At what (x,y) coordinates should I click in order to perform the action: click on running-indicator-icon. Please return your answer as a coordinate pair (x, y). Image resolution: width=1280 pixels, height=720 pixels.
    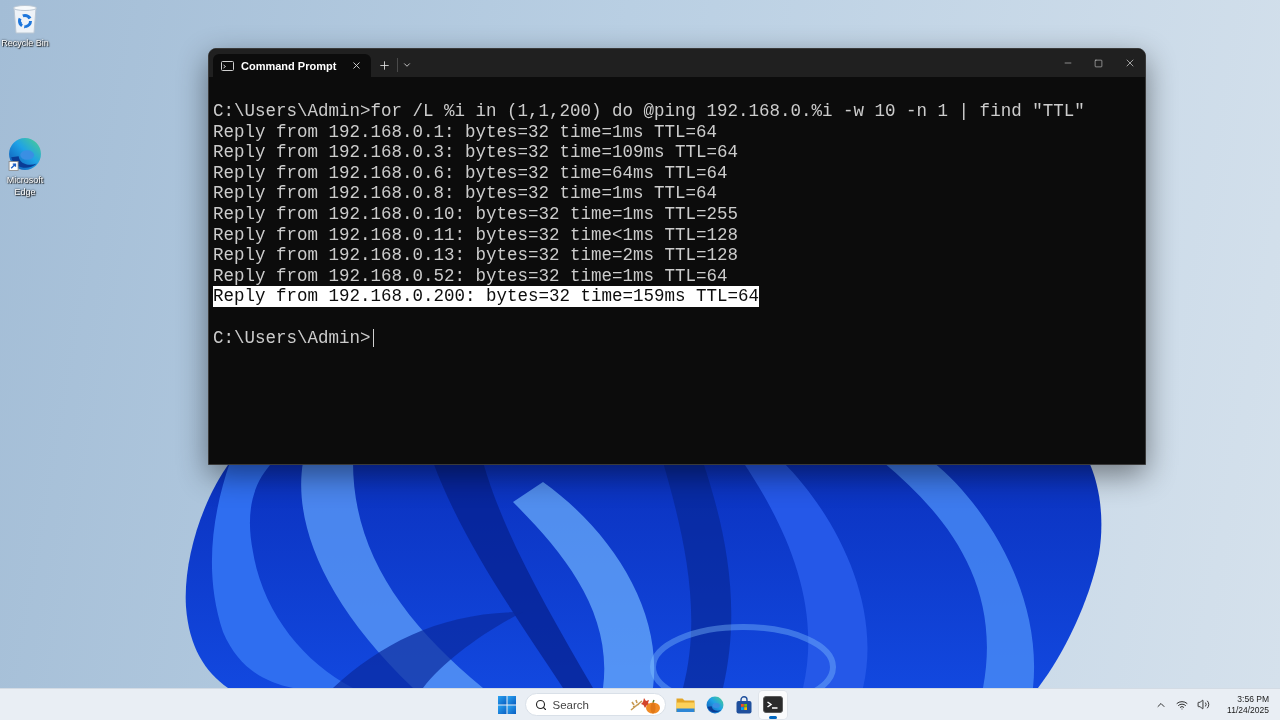
    Looking at the image, I should click on (772, 717).